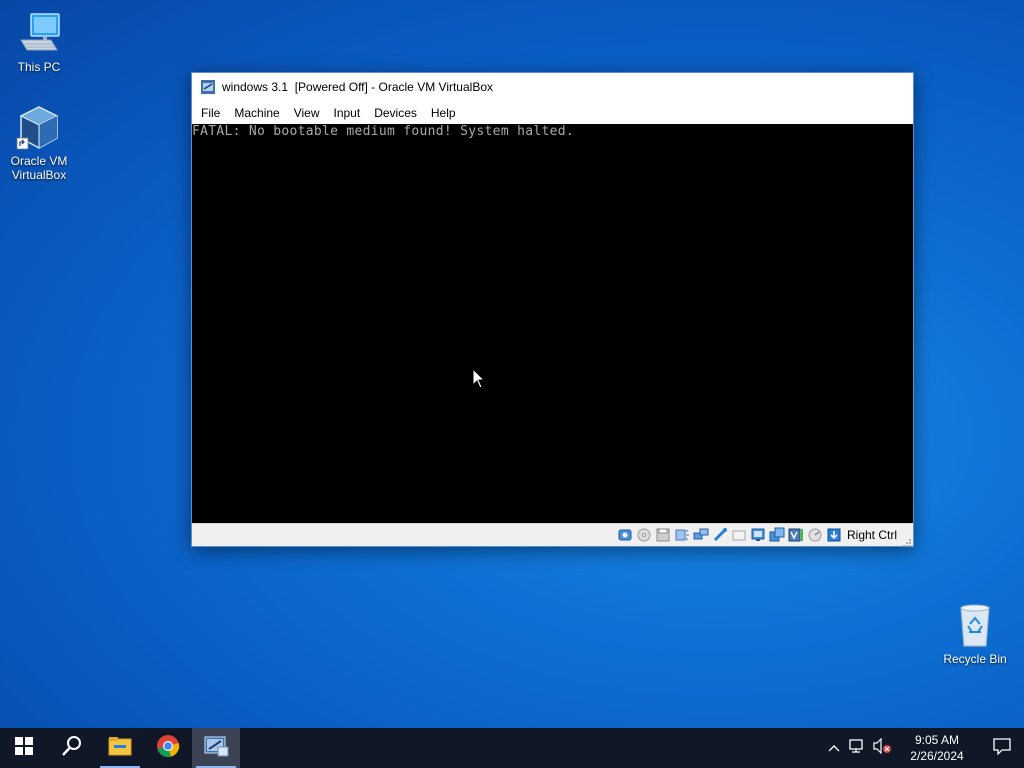 The height and width of the screenshot is (768, 1024). What do you see at coordinates (815, 535) in the screenshot?
I see `cpu-icon` at bounding box center [815, 535].